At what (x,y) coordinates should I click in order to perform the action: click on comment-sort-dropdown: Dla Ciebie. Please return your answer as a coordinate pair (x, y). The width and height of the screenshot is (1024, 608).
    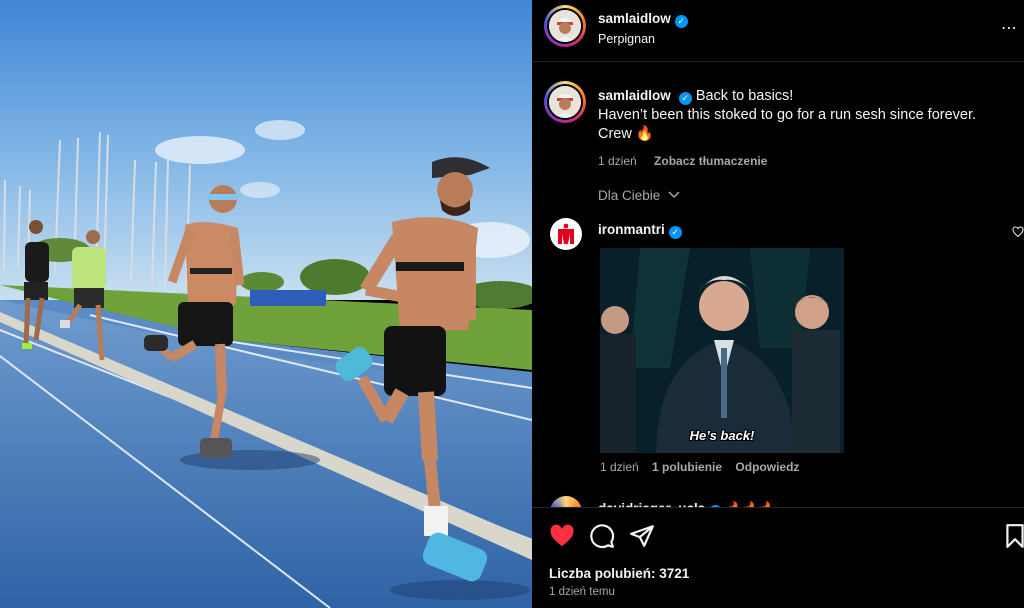
    Looking at the image, I should click on (639, 195).